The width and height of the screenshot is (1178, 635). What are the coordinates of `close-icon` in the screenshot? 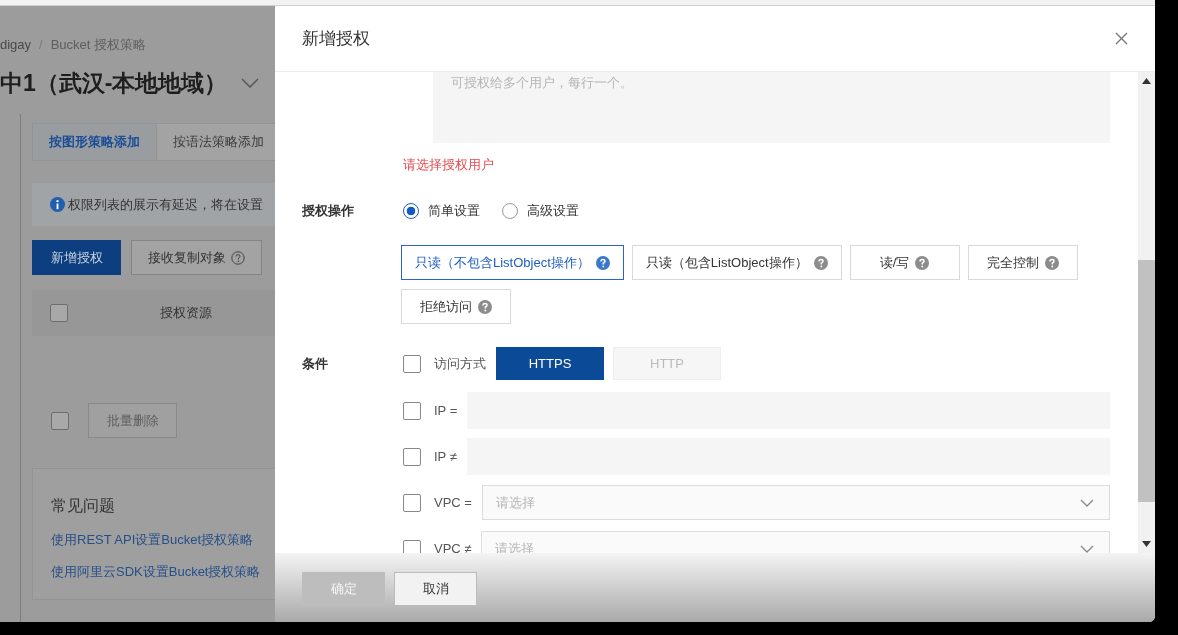 It's located at (1121, 38).